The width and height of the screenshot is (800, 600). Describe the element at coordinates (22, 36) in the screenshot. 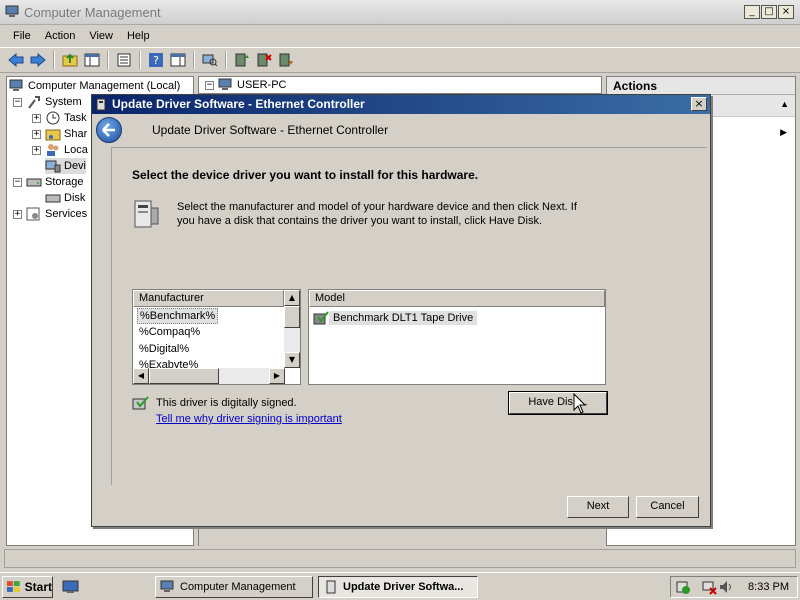

I see `menu-file: File` at that location.